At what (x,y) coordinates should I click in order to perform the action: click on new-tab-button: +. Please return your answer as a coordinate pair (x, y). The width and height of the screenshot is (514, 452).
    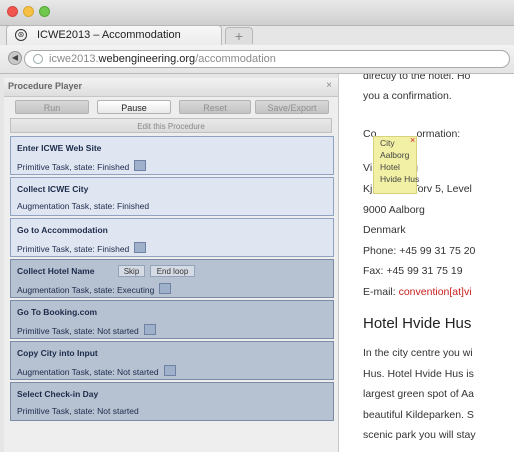
    Looking at the image, I should click on (239, 35).